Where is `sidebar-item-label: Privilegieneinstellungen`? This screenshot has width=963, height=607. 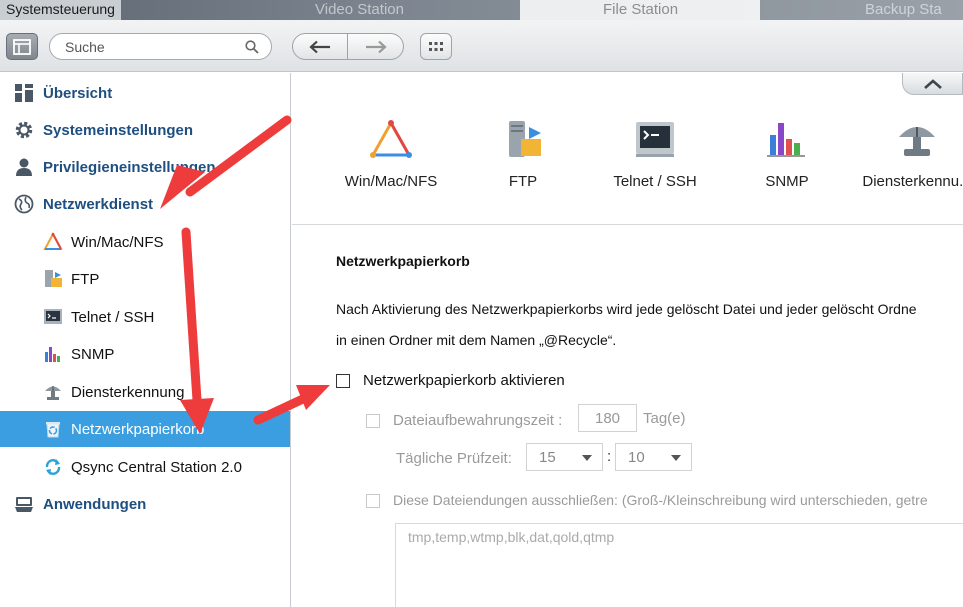
sidebar-item-label: Privilegieneinstellungen is located at coordinates (129, 167).